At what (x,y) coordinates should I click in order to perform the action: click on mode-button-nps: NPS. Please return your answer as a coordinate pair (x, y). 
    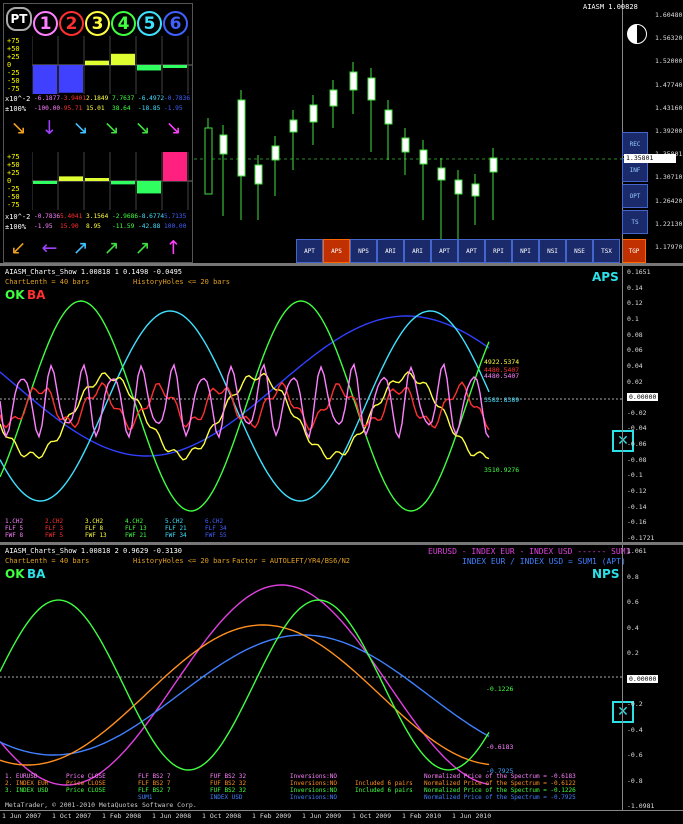
    Looking at the image, I should click on (363, 251).